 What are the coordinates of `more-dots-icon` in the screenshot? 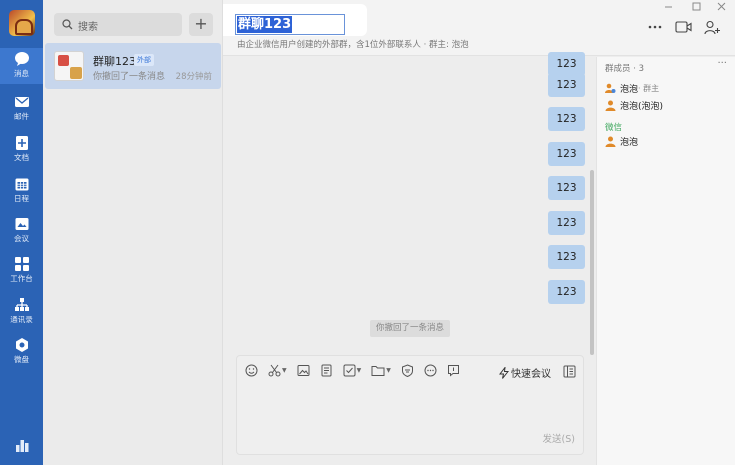 It's located at (655, 27).